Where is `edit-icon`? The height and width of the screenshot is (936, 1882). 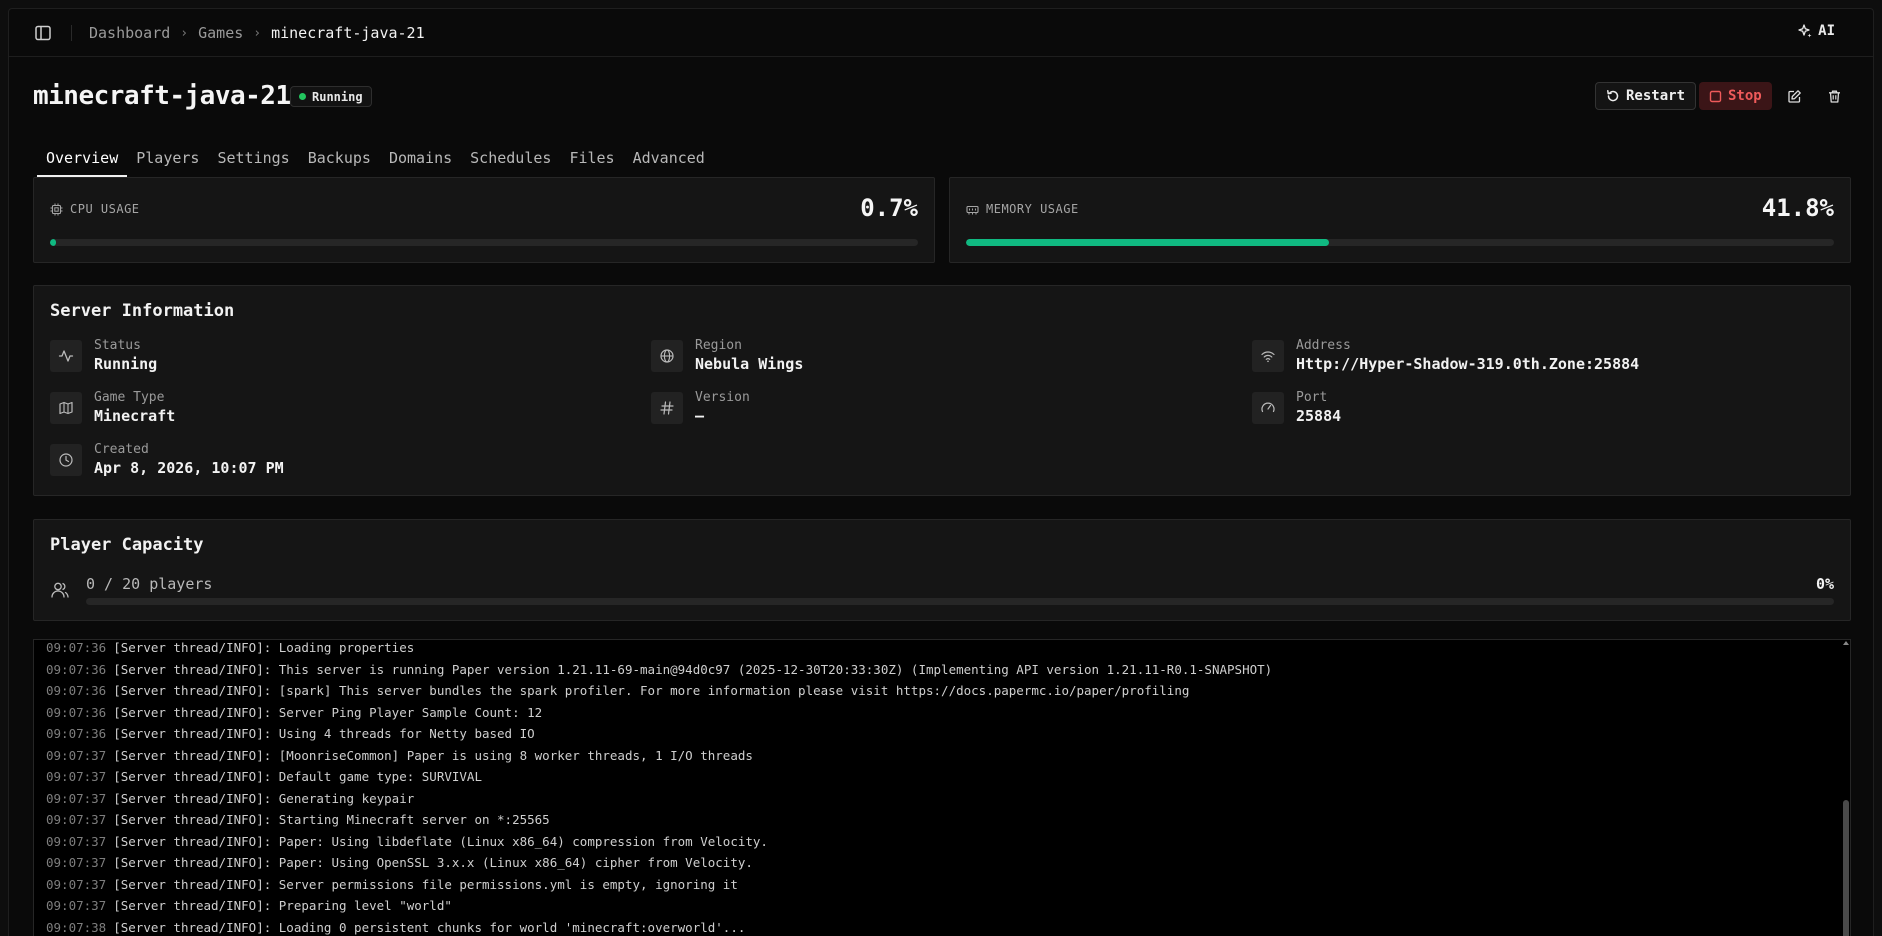
edit-icon is located at coordinates (1794, 96).